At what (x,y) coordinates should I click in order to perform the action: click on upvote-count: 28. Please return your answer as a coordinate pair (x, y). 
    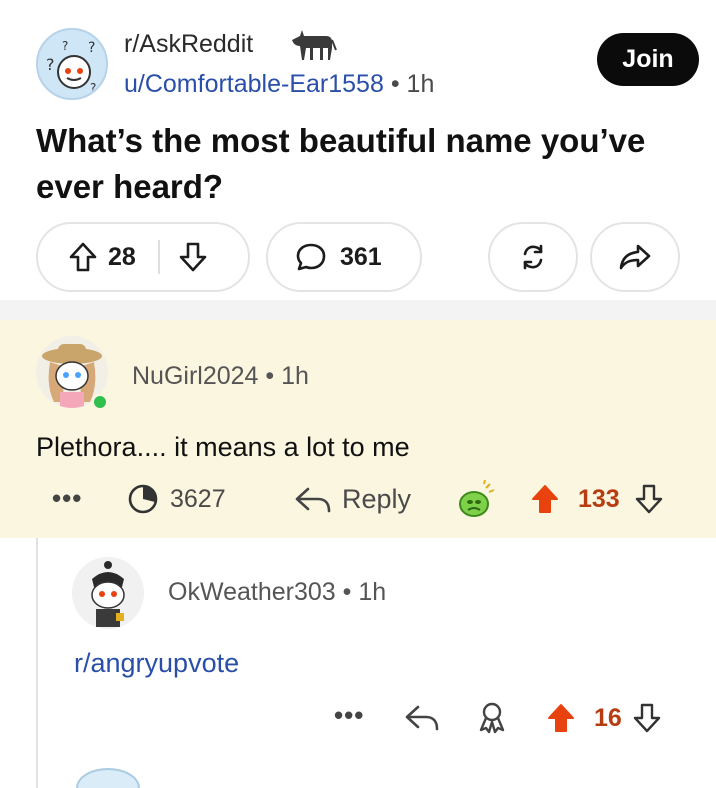
    Looking at the image, I should click on (122, 256).